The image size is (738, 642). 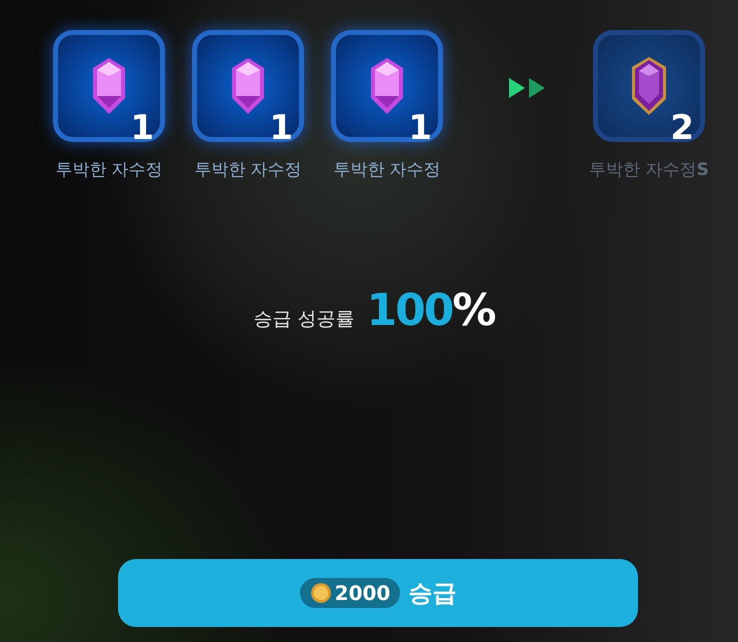 I want to click on coin-icon, so click(x=321, y=593).